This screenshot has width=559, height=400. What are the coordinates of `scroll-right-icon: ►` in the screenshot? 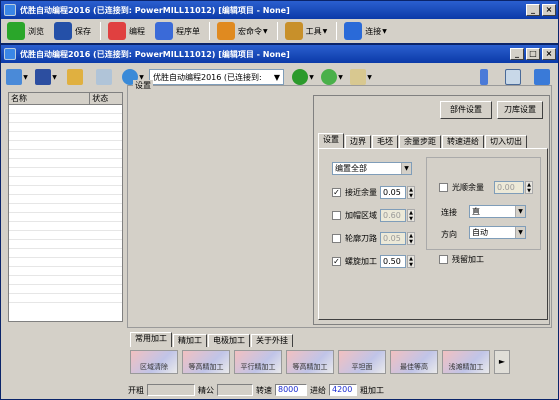 It's located at (502, 362).